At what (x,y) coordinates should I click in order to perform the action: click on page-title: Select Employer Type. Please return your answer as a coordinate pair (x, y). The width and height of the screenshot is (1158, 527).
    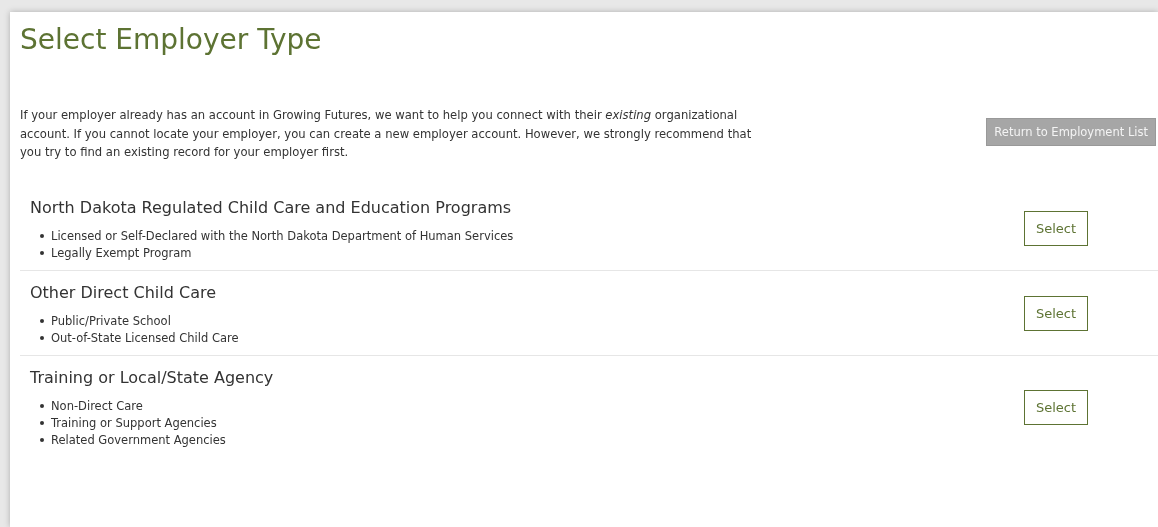
    Looking at the image, I should click on (171, 40).